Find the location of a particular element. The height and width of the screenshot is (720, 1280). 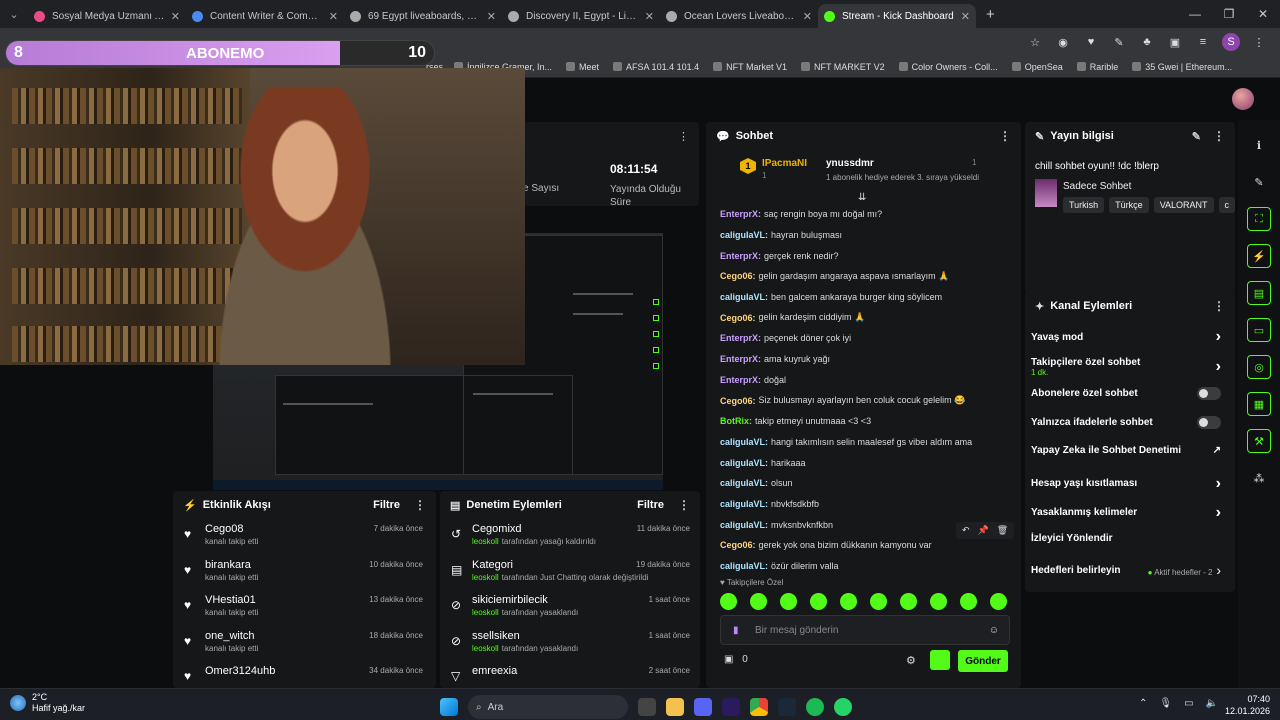

top-gifter-name: IPacmaNI is located at coordinates (784, 163).